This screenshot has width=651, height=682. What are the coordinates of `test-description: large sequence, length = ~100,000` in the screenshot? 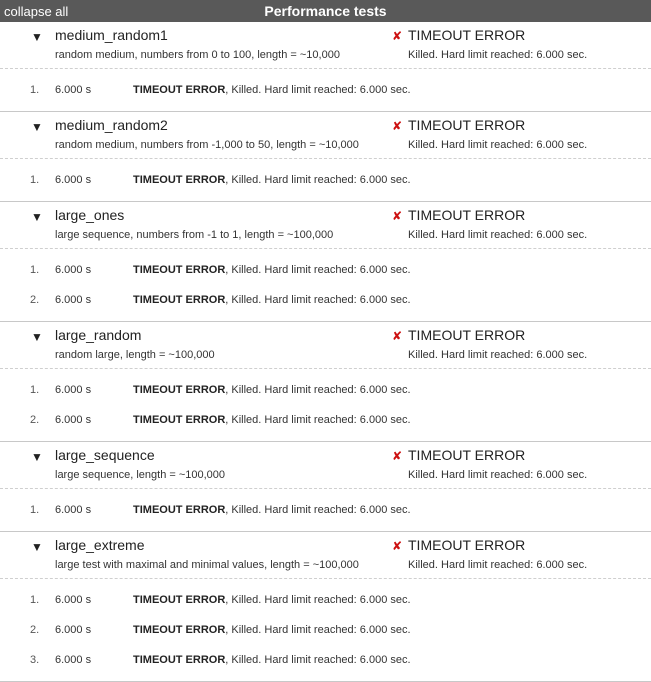 It's located at (140, 475).